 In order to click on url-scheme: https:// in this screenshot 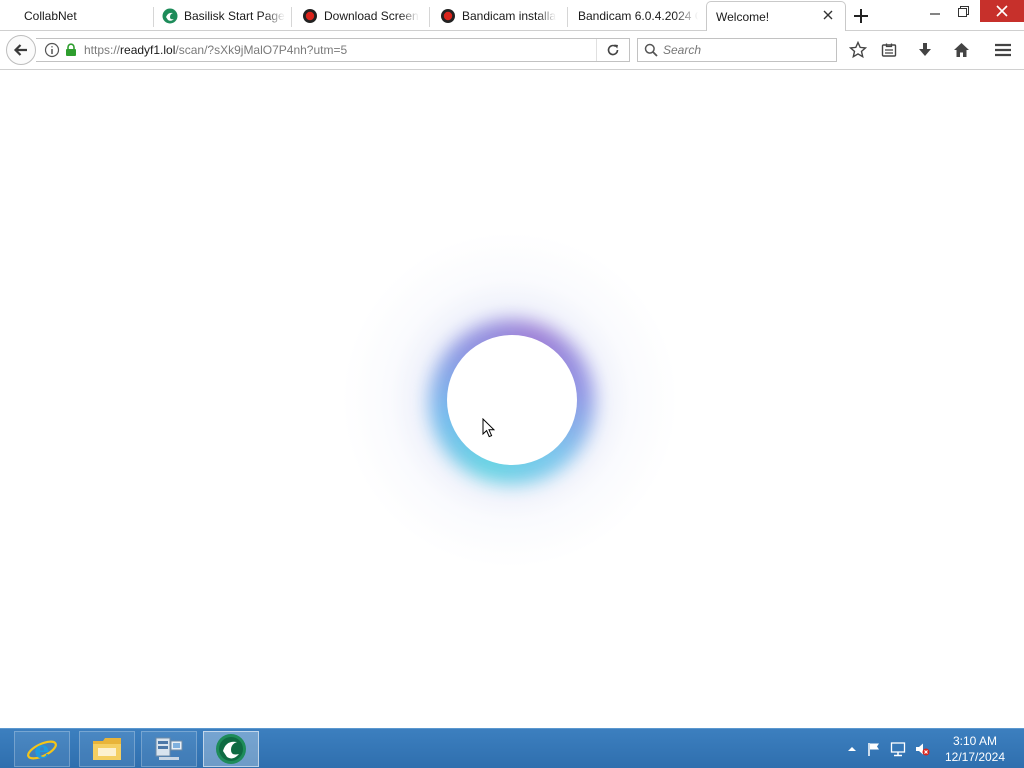, I will do `click(102, 50)`.